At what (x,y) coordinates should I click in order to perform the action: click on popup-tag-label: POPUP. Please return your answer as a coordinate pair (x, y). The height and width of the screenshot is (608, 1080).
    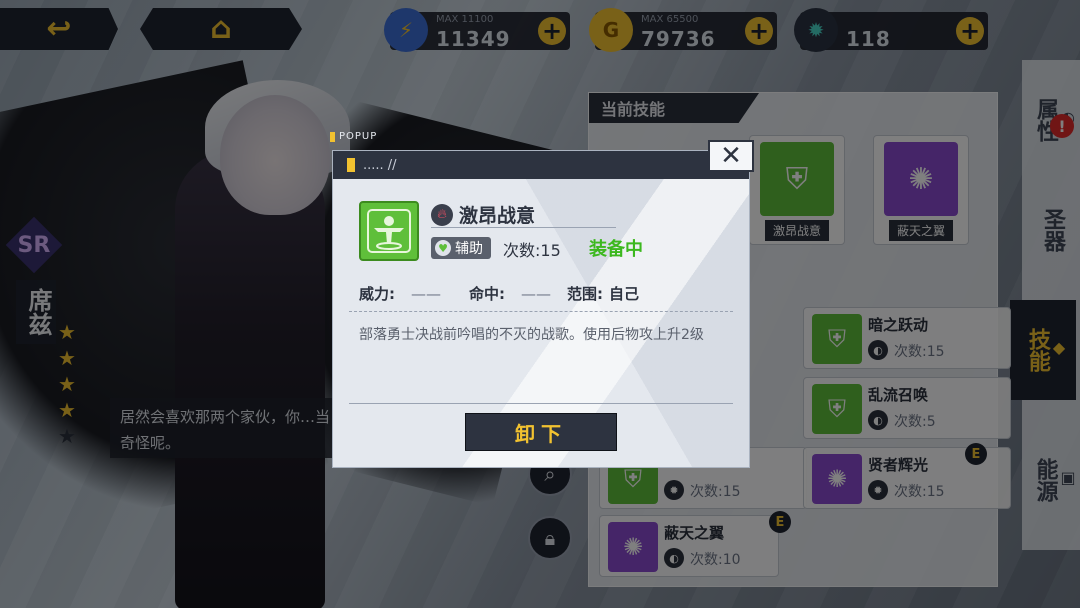
    Looking at the image, I should click on (358, 136).